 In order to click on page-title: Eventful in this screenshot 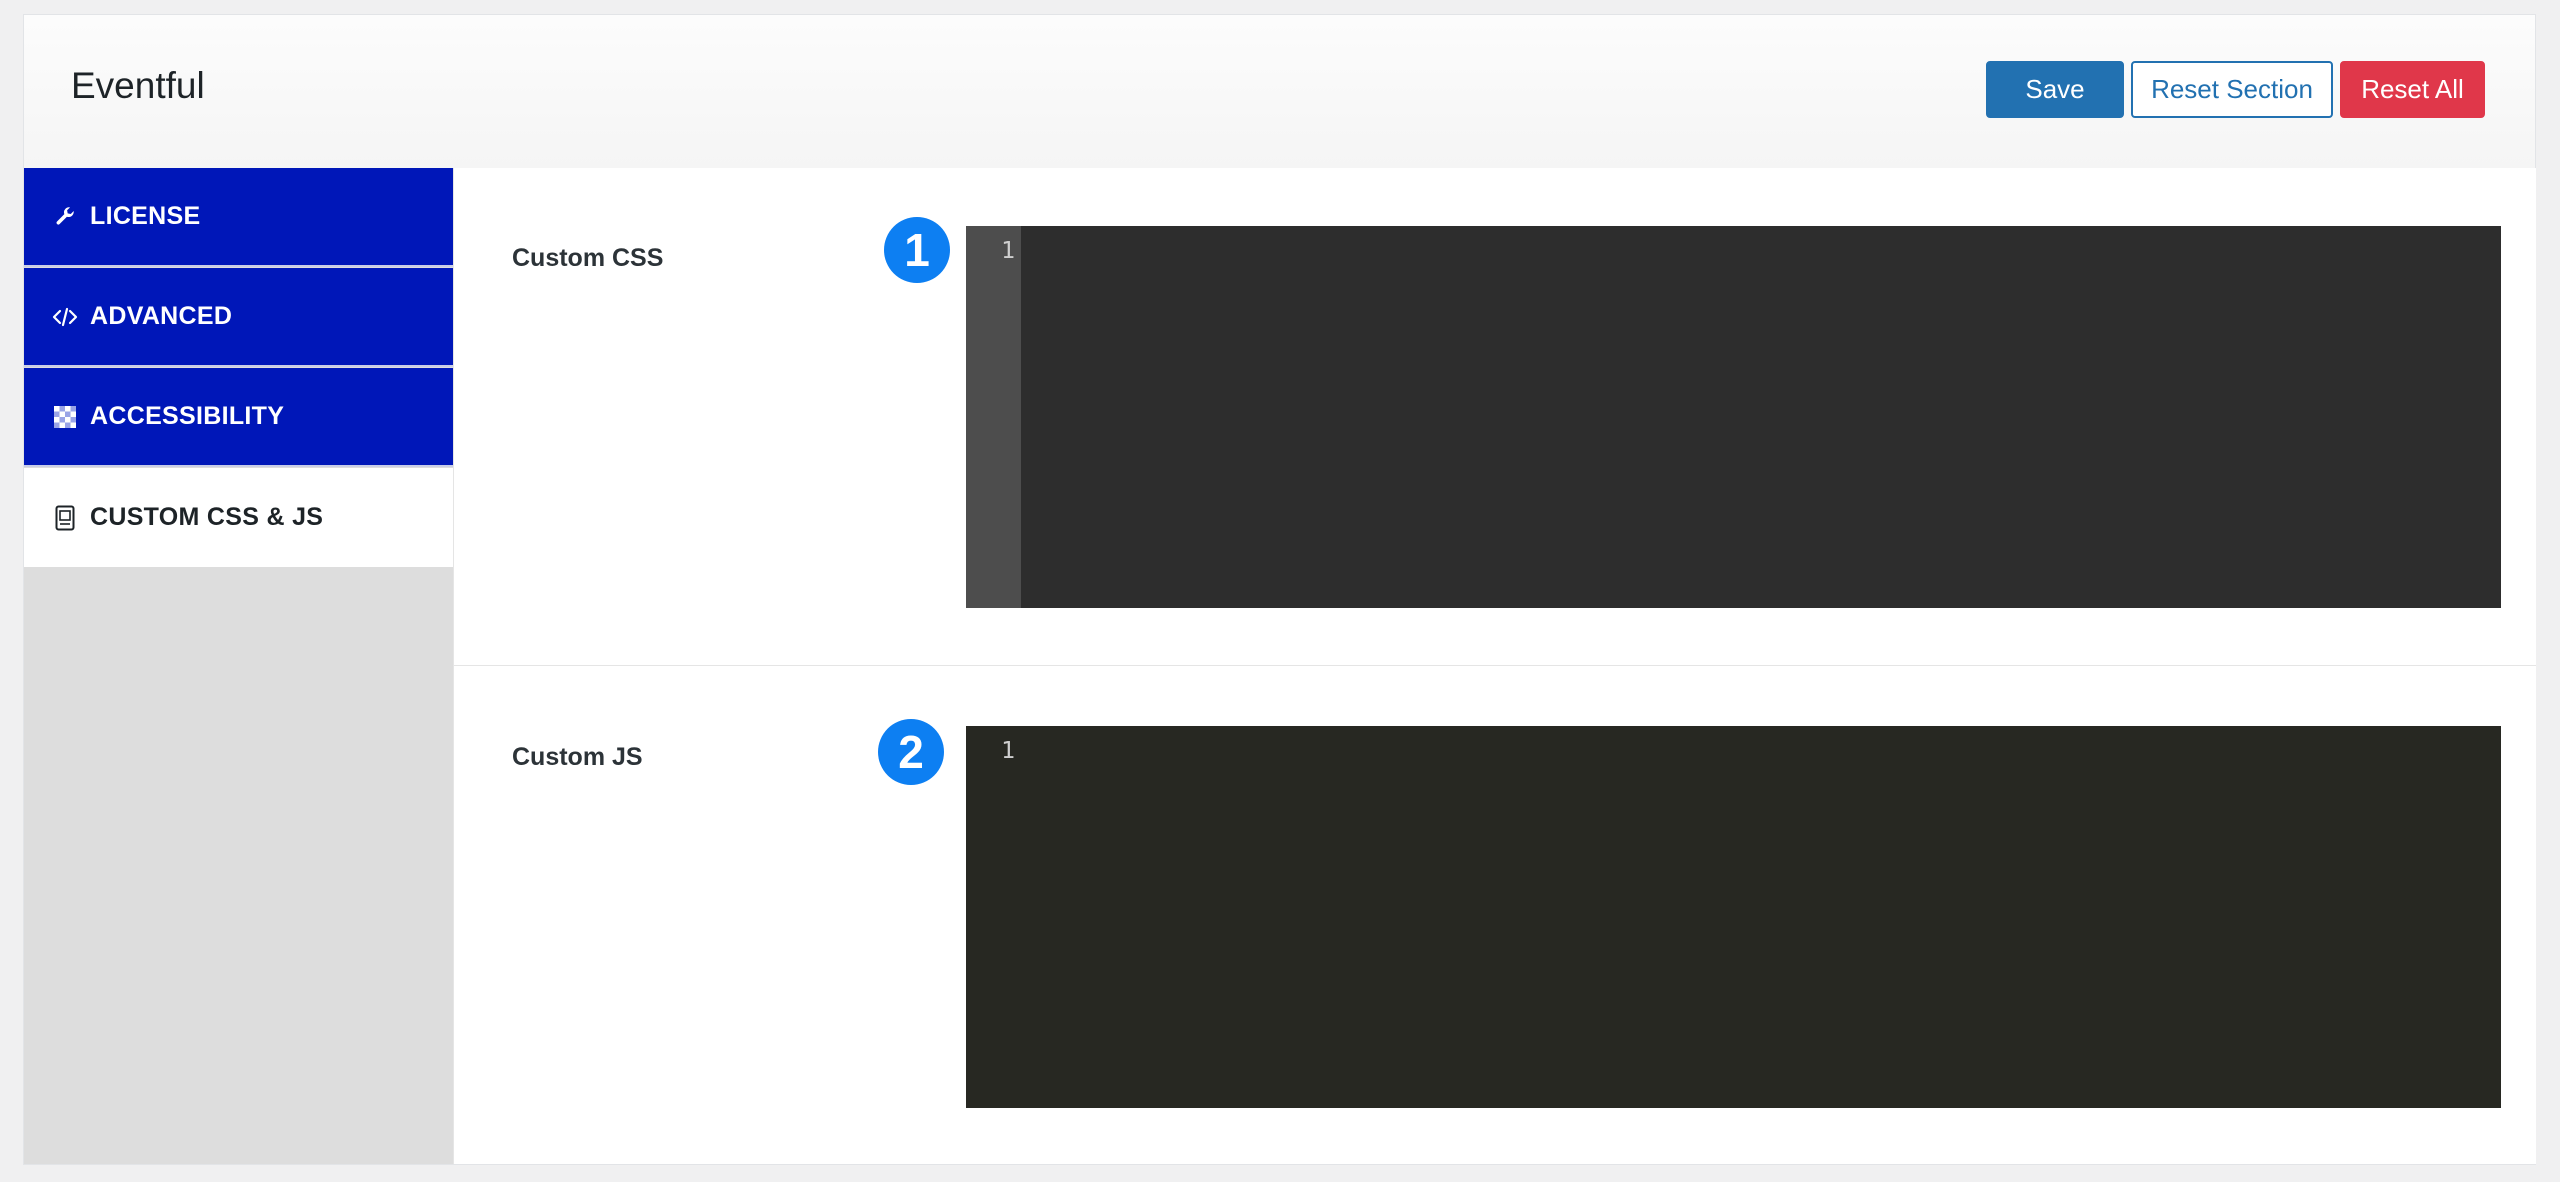, I will do `click(138, 85)`.